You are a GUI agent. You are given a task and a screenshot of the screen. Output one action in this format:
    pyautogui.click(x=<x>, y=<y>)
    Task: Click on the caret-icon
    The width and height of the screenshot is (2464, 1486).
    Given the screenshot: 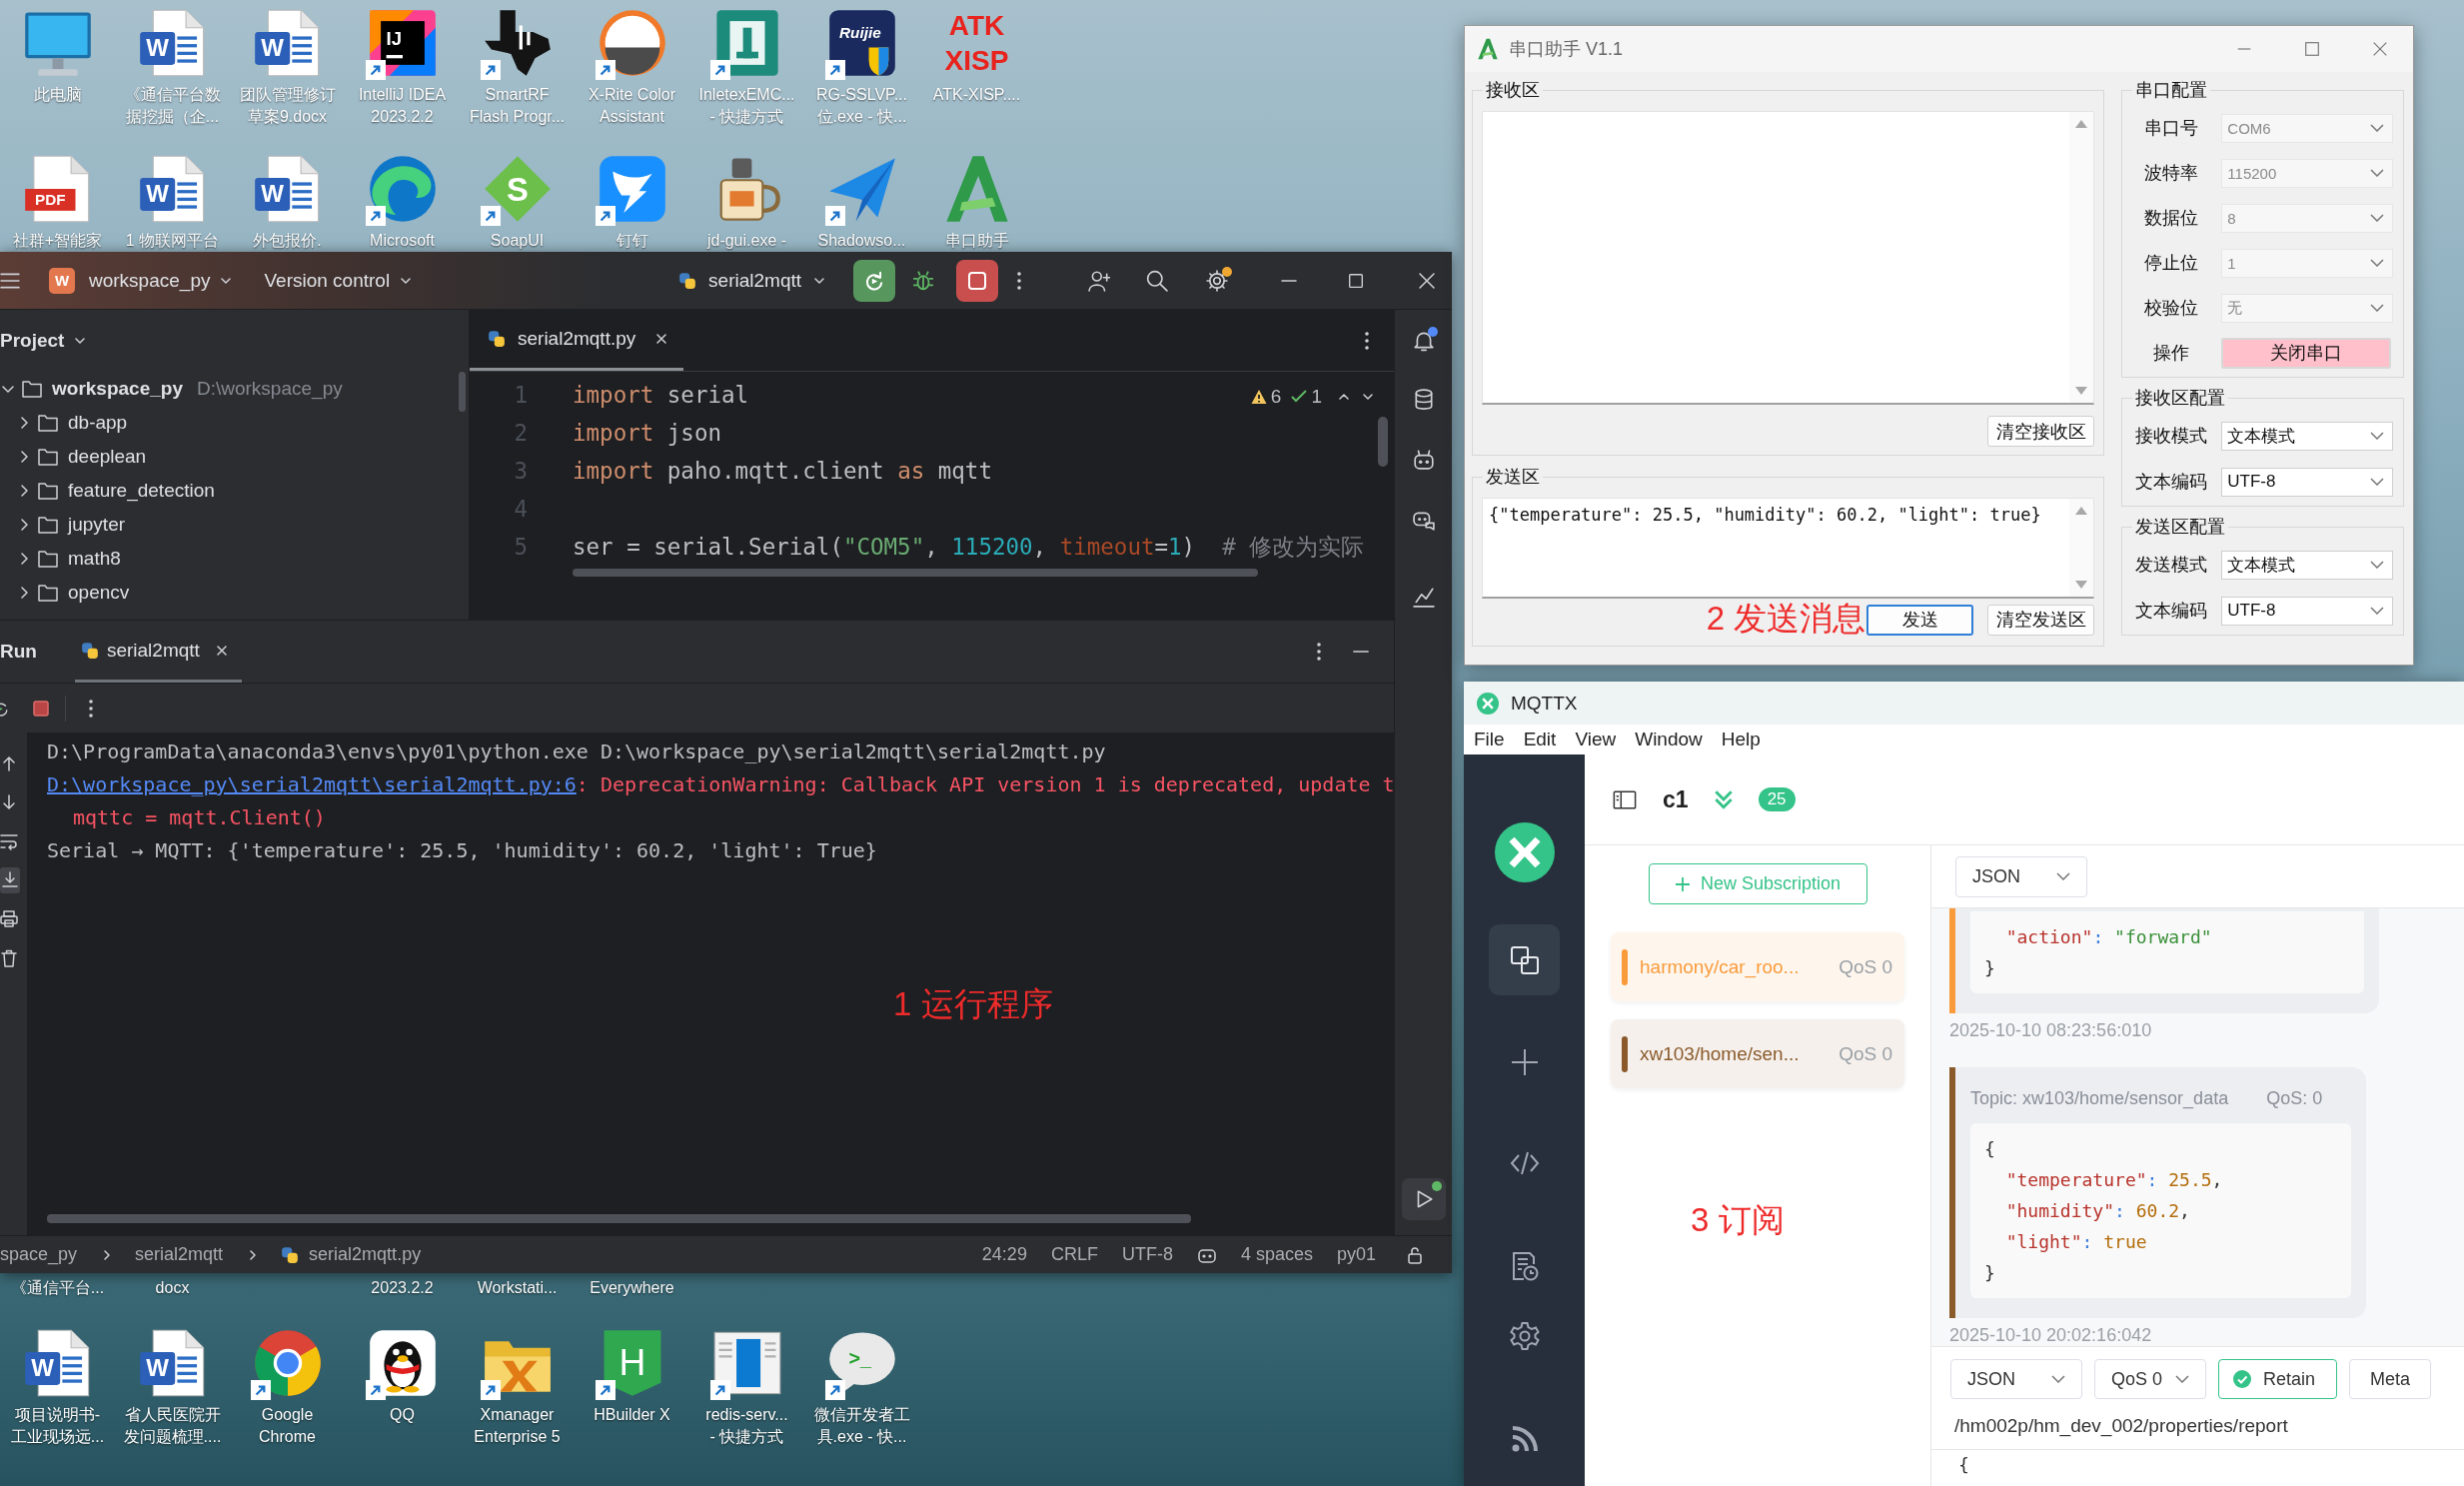 What is the action you would take?
    pyautogui.click(x=80, y=341)
    